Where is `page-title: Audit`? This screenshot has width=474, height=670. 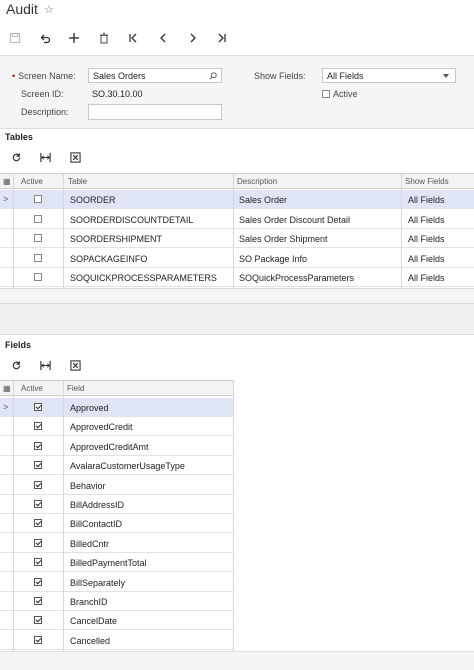
page-title: Audit is located at coordinates (22, 9).